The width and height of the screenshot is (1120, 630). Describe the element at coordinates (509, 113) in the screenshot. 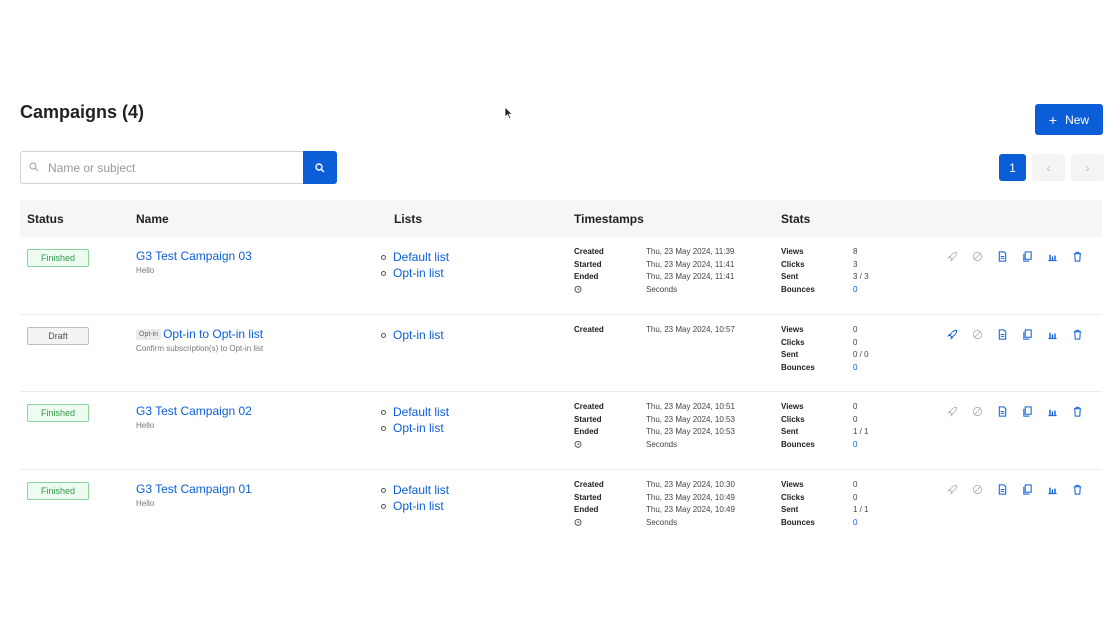

I see `mouse-cursor-icon` at that location.